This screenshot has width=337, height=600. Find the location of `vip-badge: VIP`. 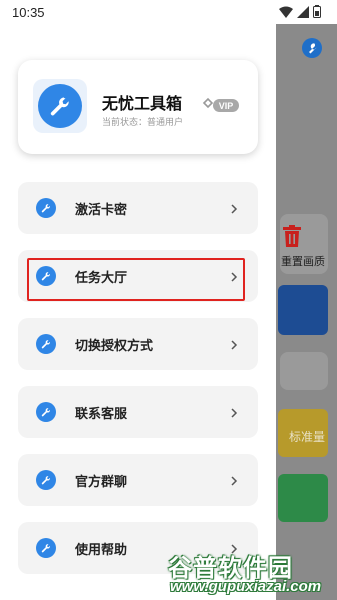

vip-badge: VIP is located at coordinates (222, 106).